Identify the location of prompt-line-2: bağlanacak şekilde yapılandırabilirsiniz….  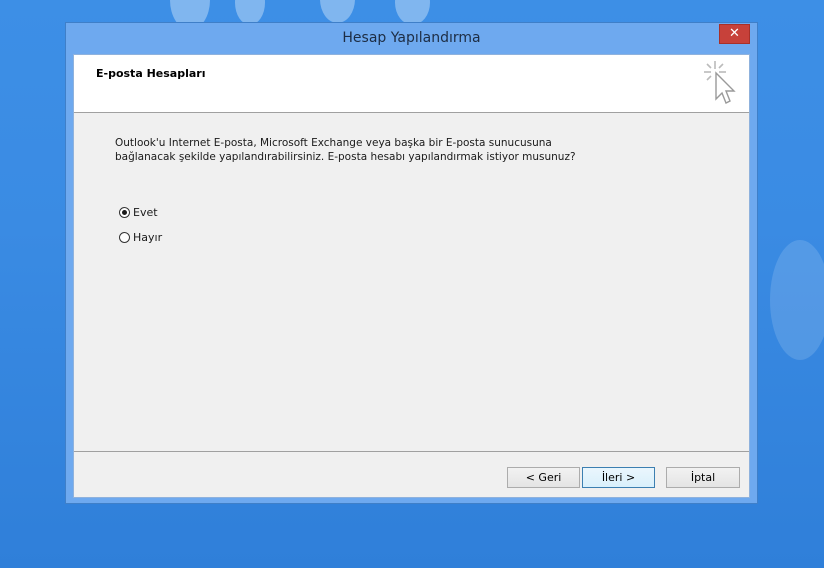
(345, 157).